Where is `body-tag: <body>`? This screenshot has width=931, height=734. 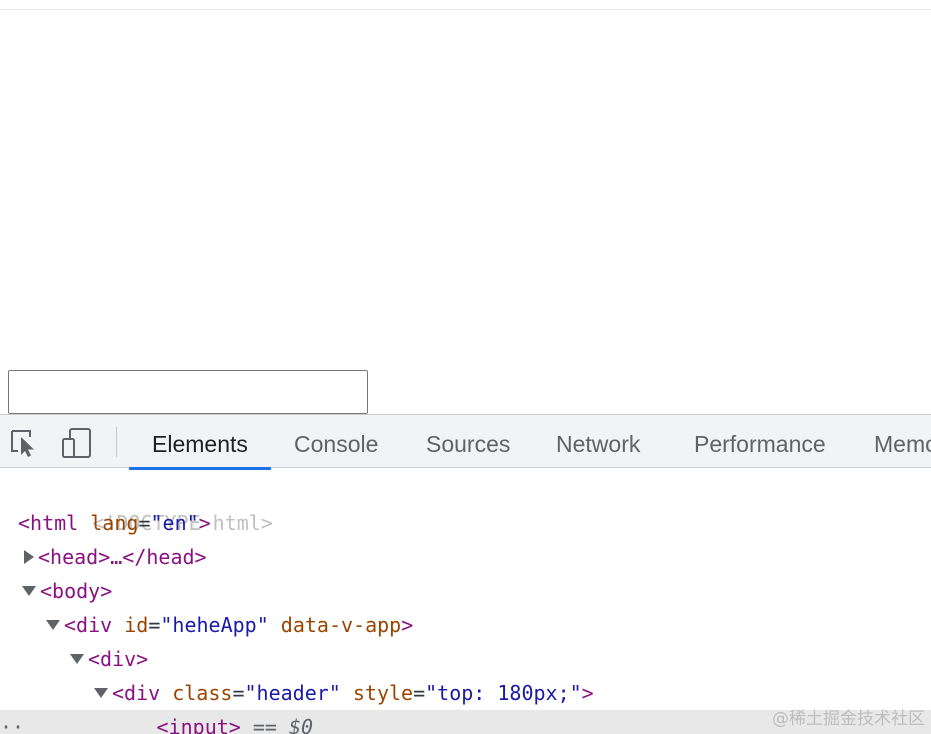
body-tag: <body> is located at coordinates (76, 591).